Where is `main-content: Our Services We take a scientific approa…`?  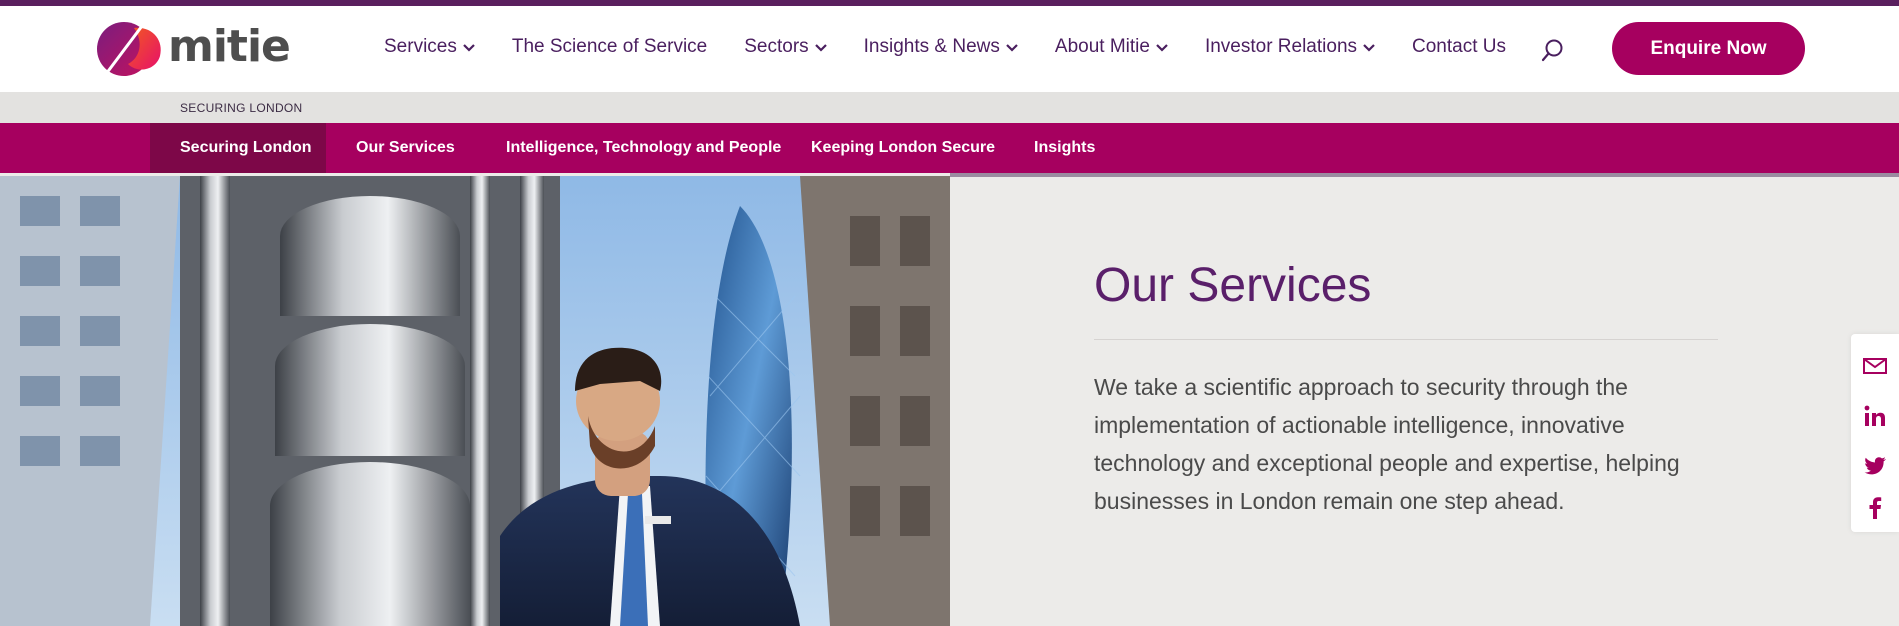 main-content: Our Services We take a scientific approa… is located at coordinates (1406, 389).